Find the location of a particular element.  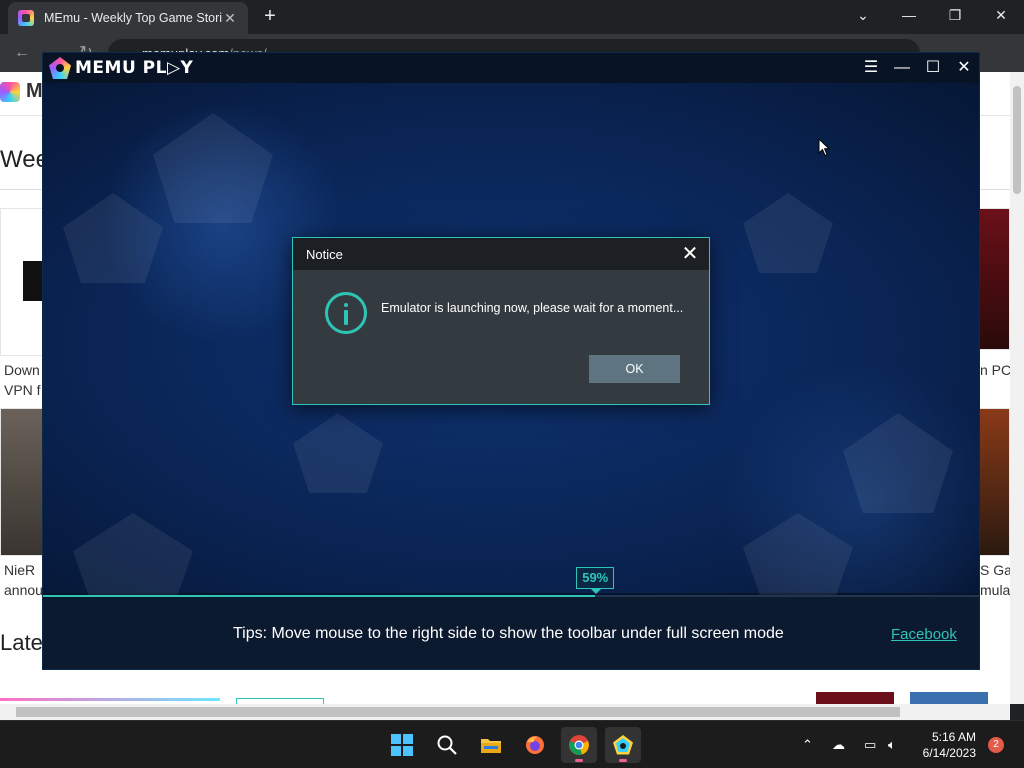

tab-search-icon: ⌄ is located at coordinates (863, 15).